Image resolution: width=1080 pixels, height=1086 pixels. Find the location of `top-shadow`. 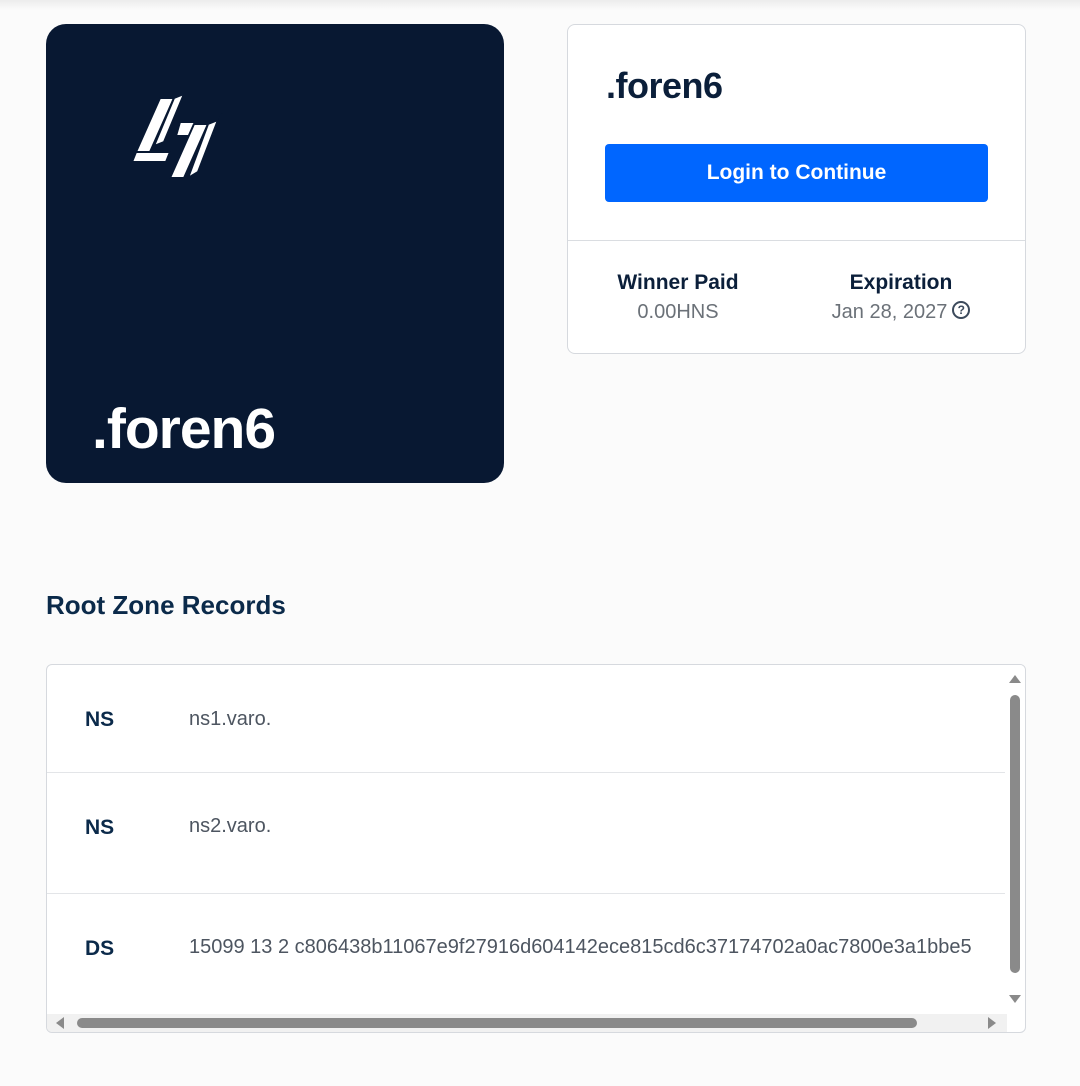

top-shadow is located at coordinates (540, 5).